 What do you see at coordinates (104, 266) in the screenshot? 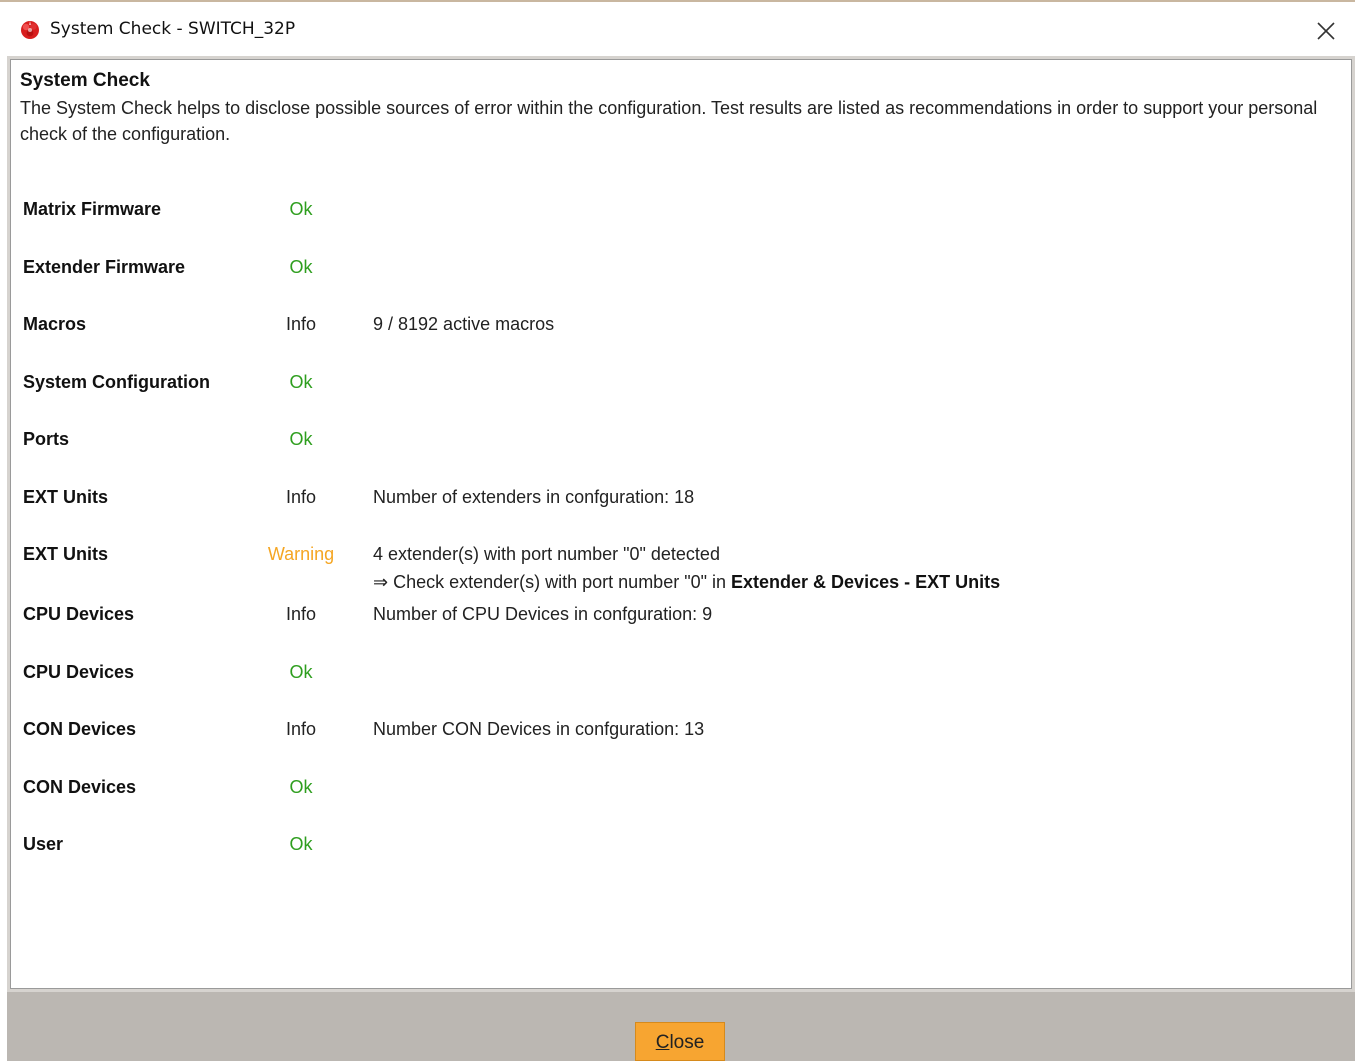
I see `check-name: Extender Firmware` at bounding box center [104, 266].